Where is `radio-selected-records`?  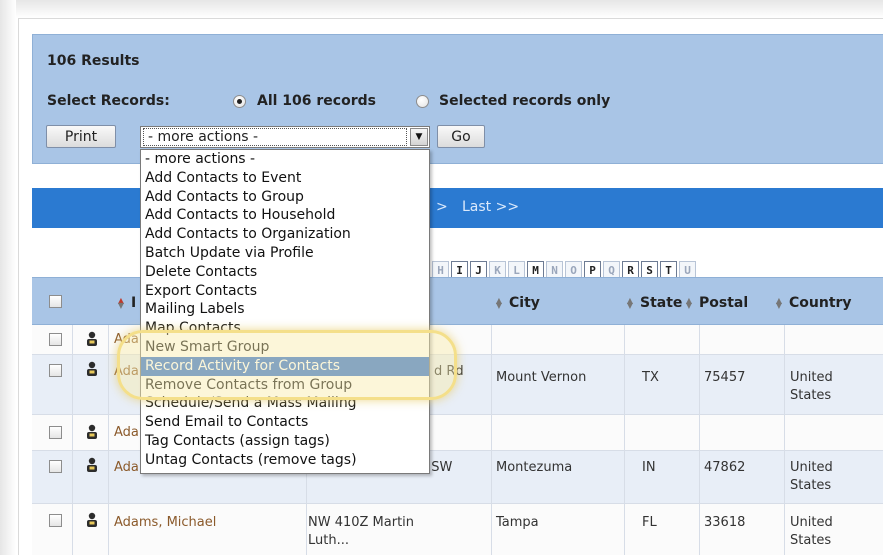 radio-selected-records is located at coordinates (422, 101).